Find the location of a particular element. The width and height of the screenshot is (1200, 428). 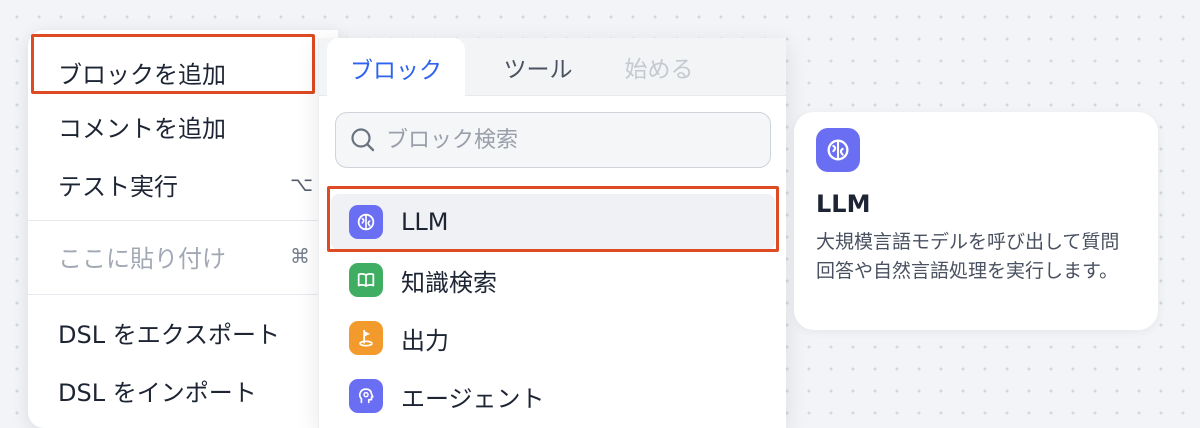

command-key-shortcut: ⌘ is located at coordinates (300, 256).